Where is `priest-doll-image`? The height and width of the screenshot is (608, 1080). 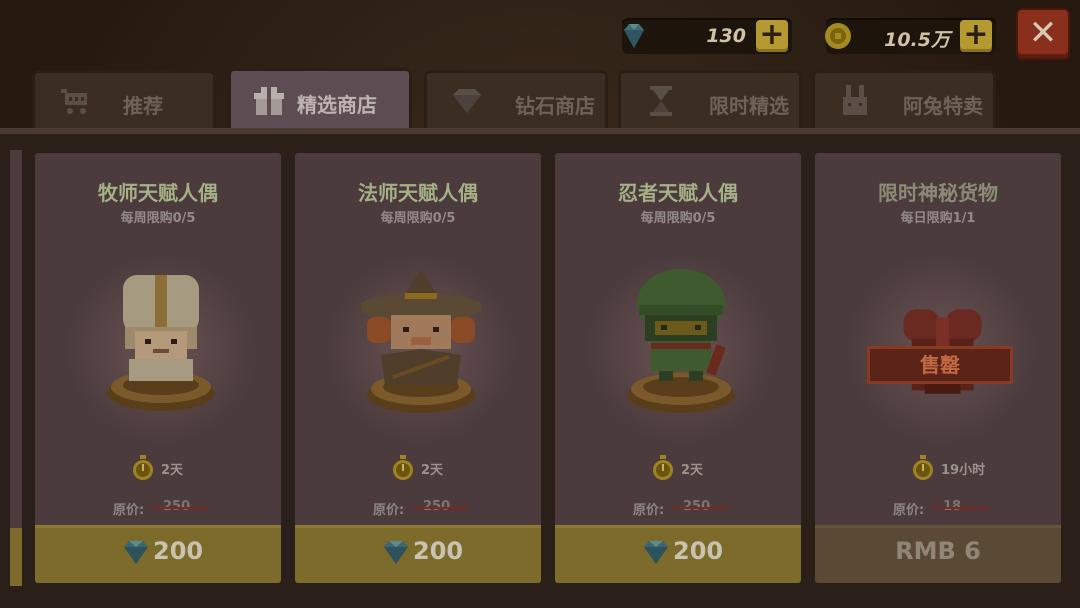 priest-doll-image is located at coordinates (161, 343).